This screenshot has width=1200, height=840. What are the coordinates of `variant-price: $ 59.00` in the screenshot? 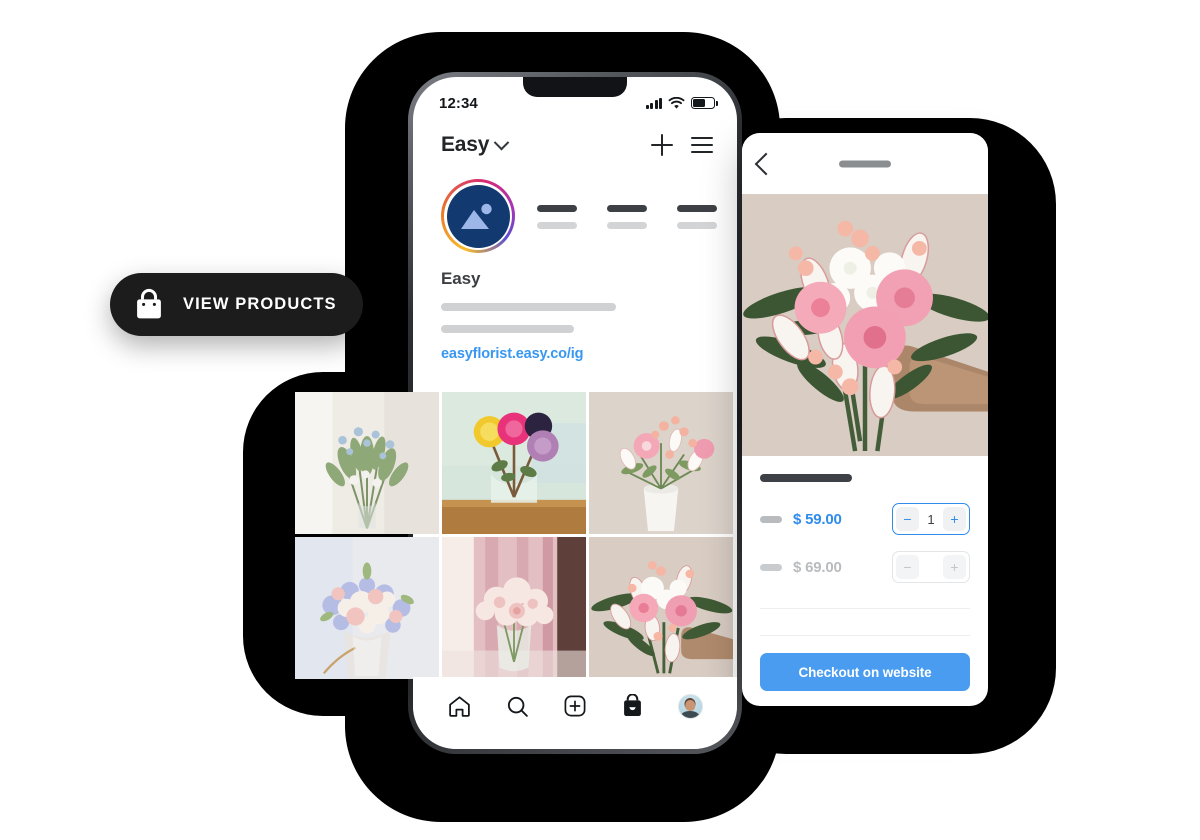 It's located at (817, 519).